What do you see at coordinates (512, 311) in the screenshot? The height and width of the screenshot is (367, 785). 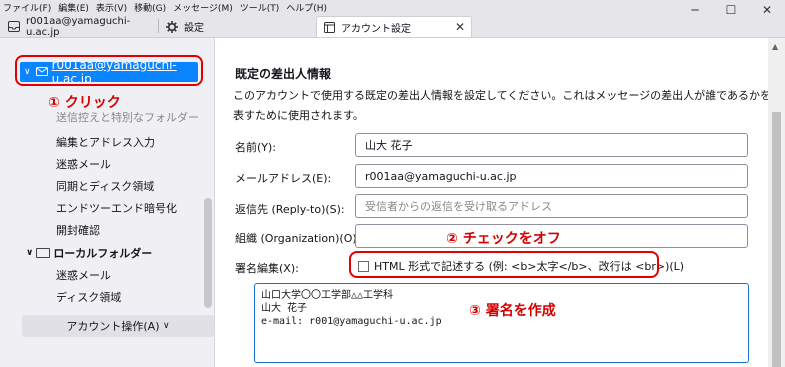 I see `annotation-signature: ③ 署名を作成` at bounding box center [512, 311].